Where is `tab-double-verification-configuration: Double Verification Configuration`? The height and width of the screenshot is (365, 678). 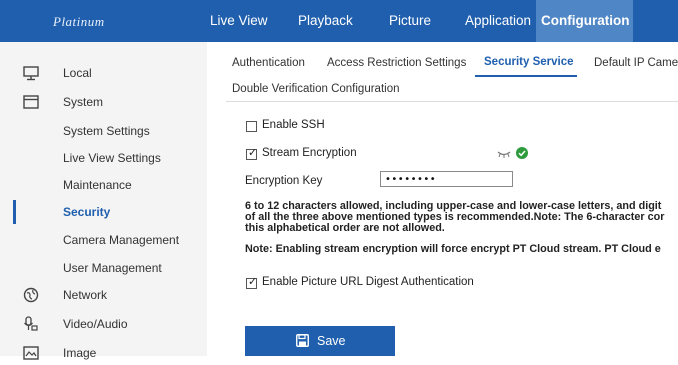 tab-double-verification-configuration: Double Verification Configuration is located at coordinates (316, 89).